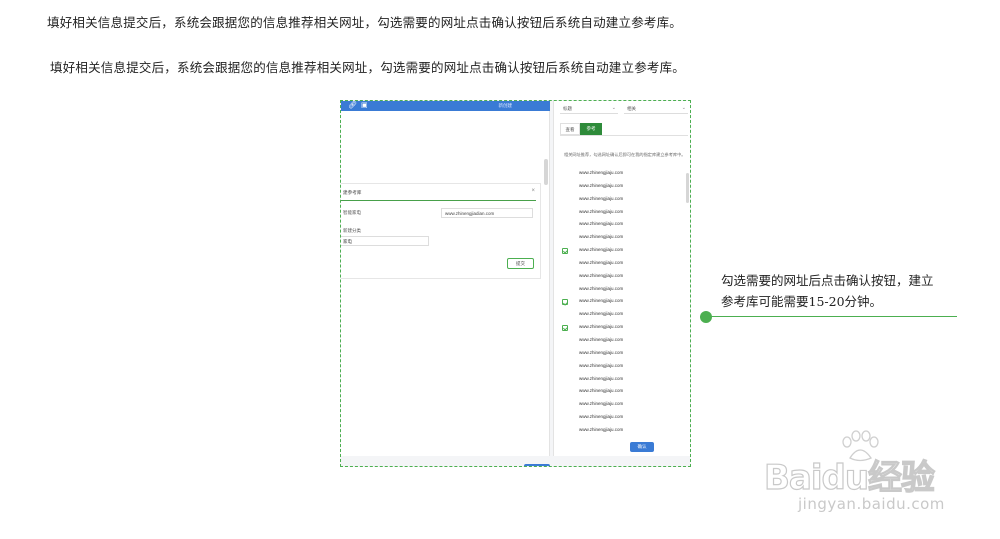 The image size is (1000, 539). What do you see at coordinates (591, 129) in the screenshot?
I see `tab-reference: 参考` at bounding box center [591, 129].